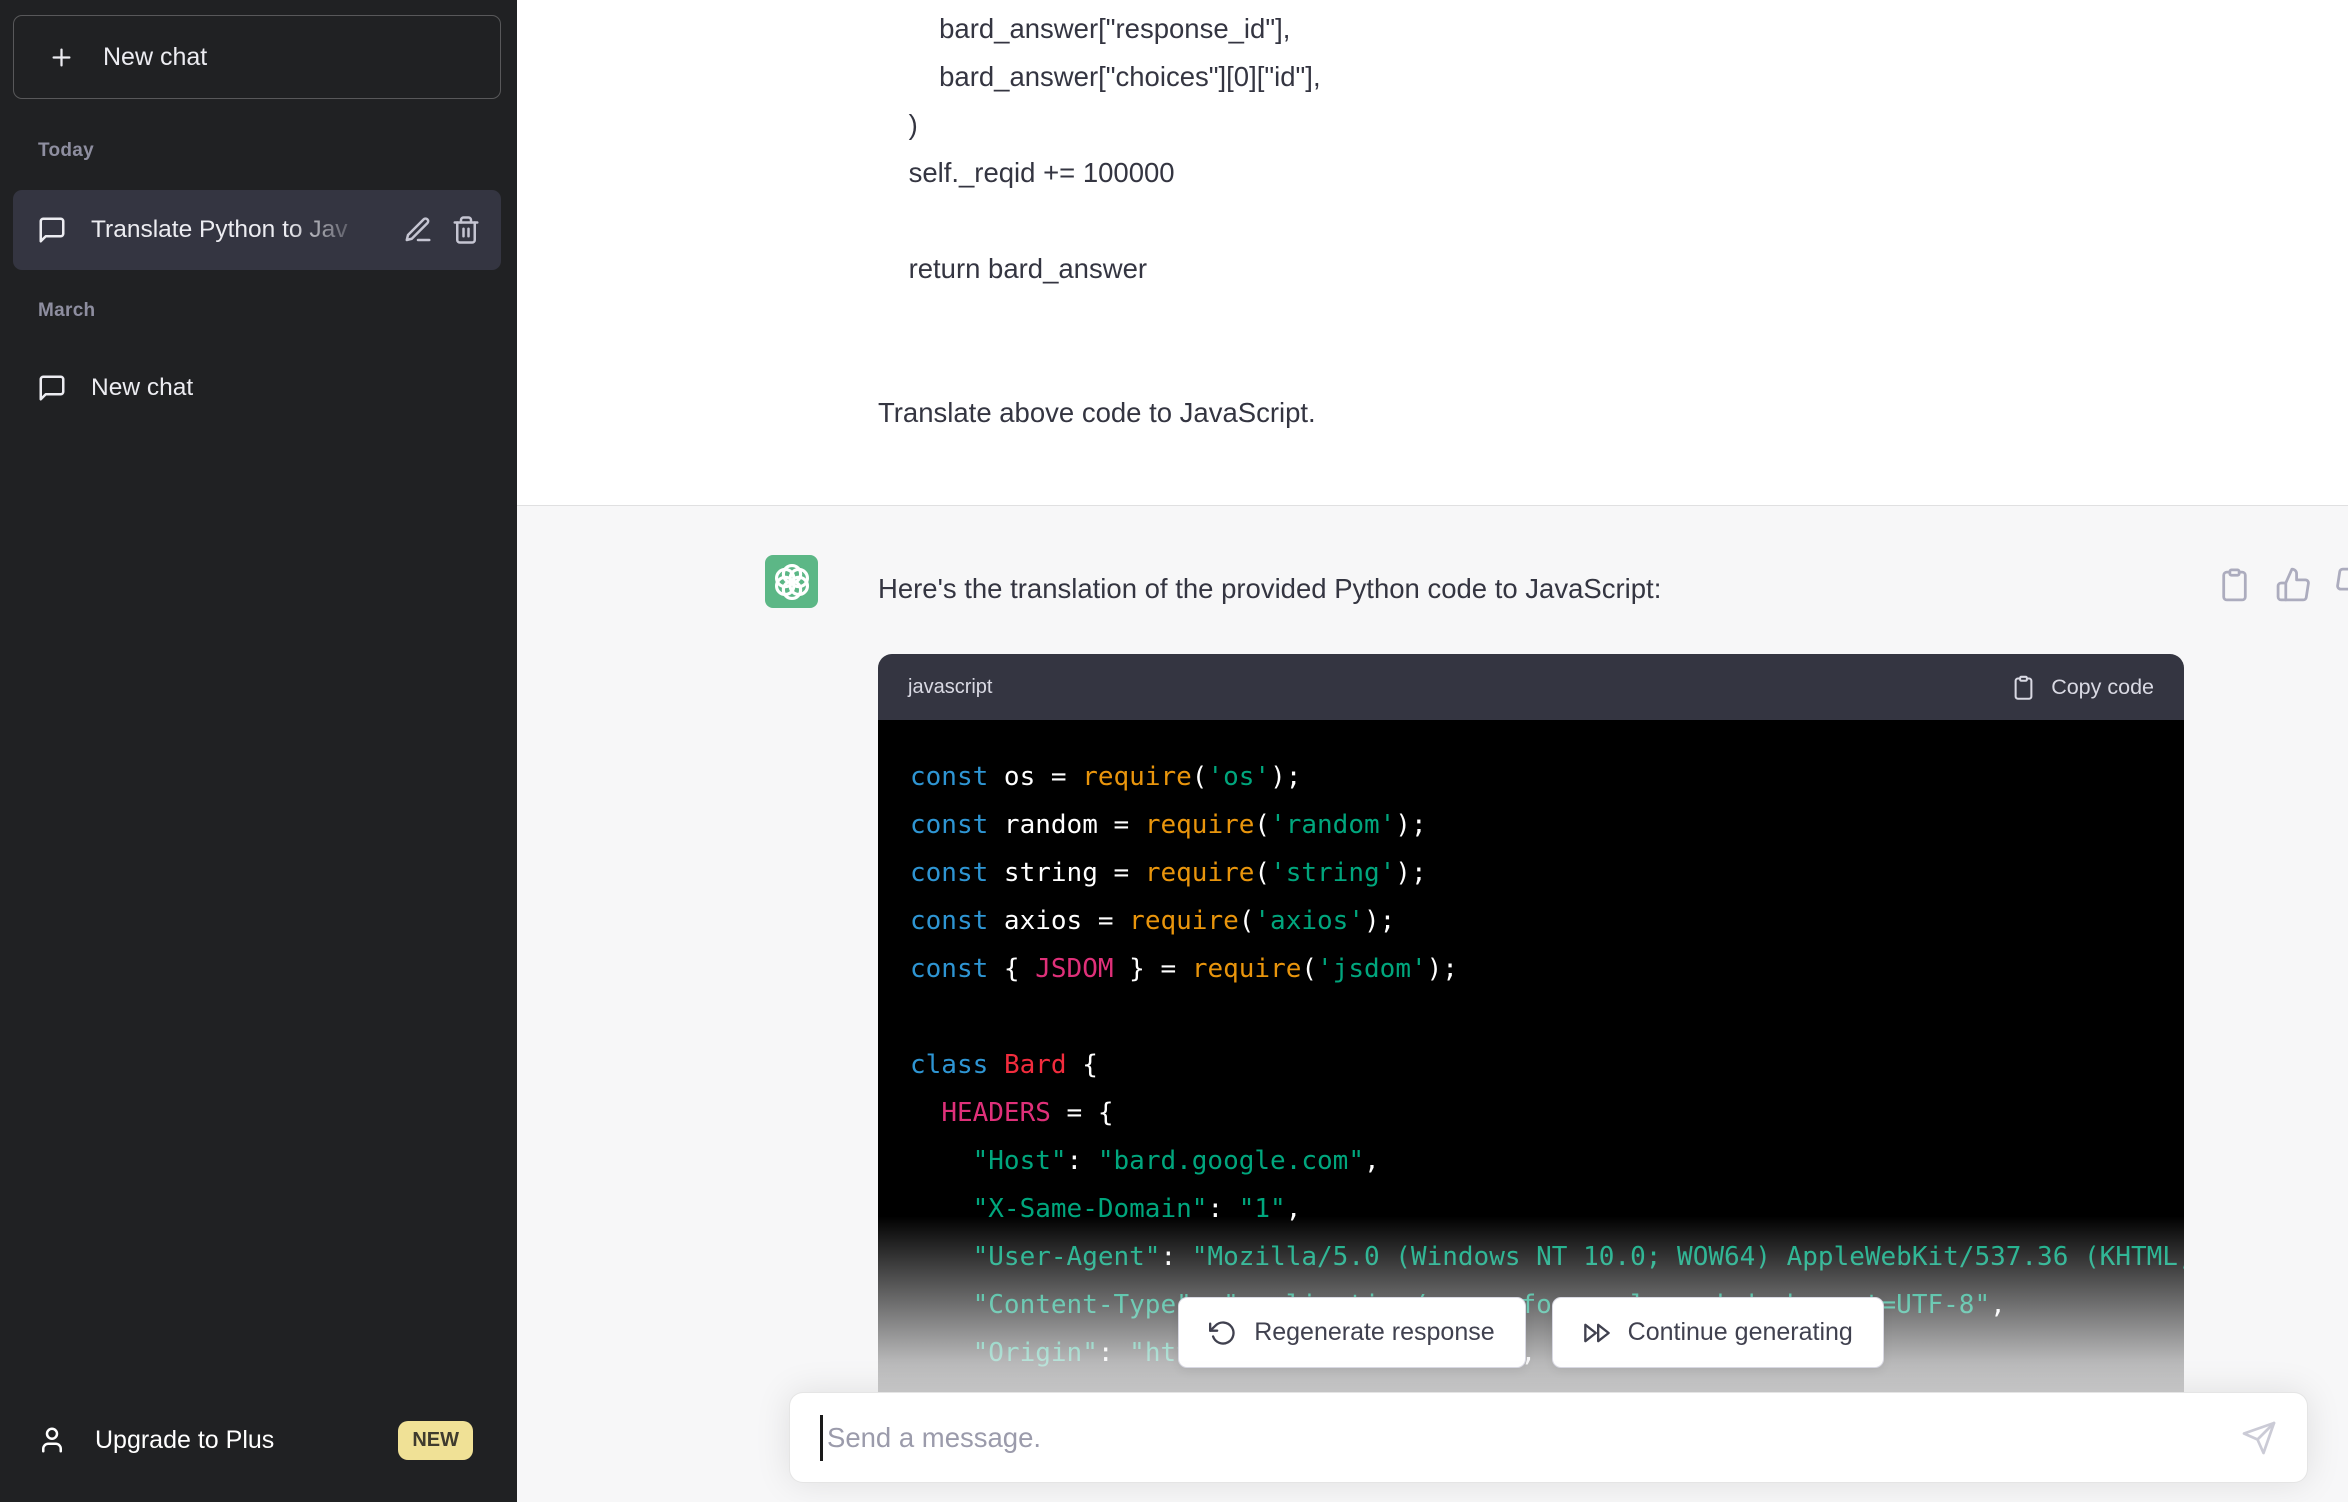 Image resolution: width=2348 pixels, height=1502 pixels. I want to click on sidebar-item-new-chat: New chat, so click(257, 388).